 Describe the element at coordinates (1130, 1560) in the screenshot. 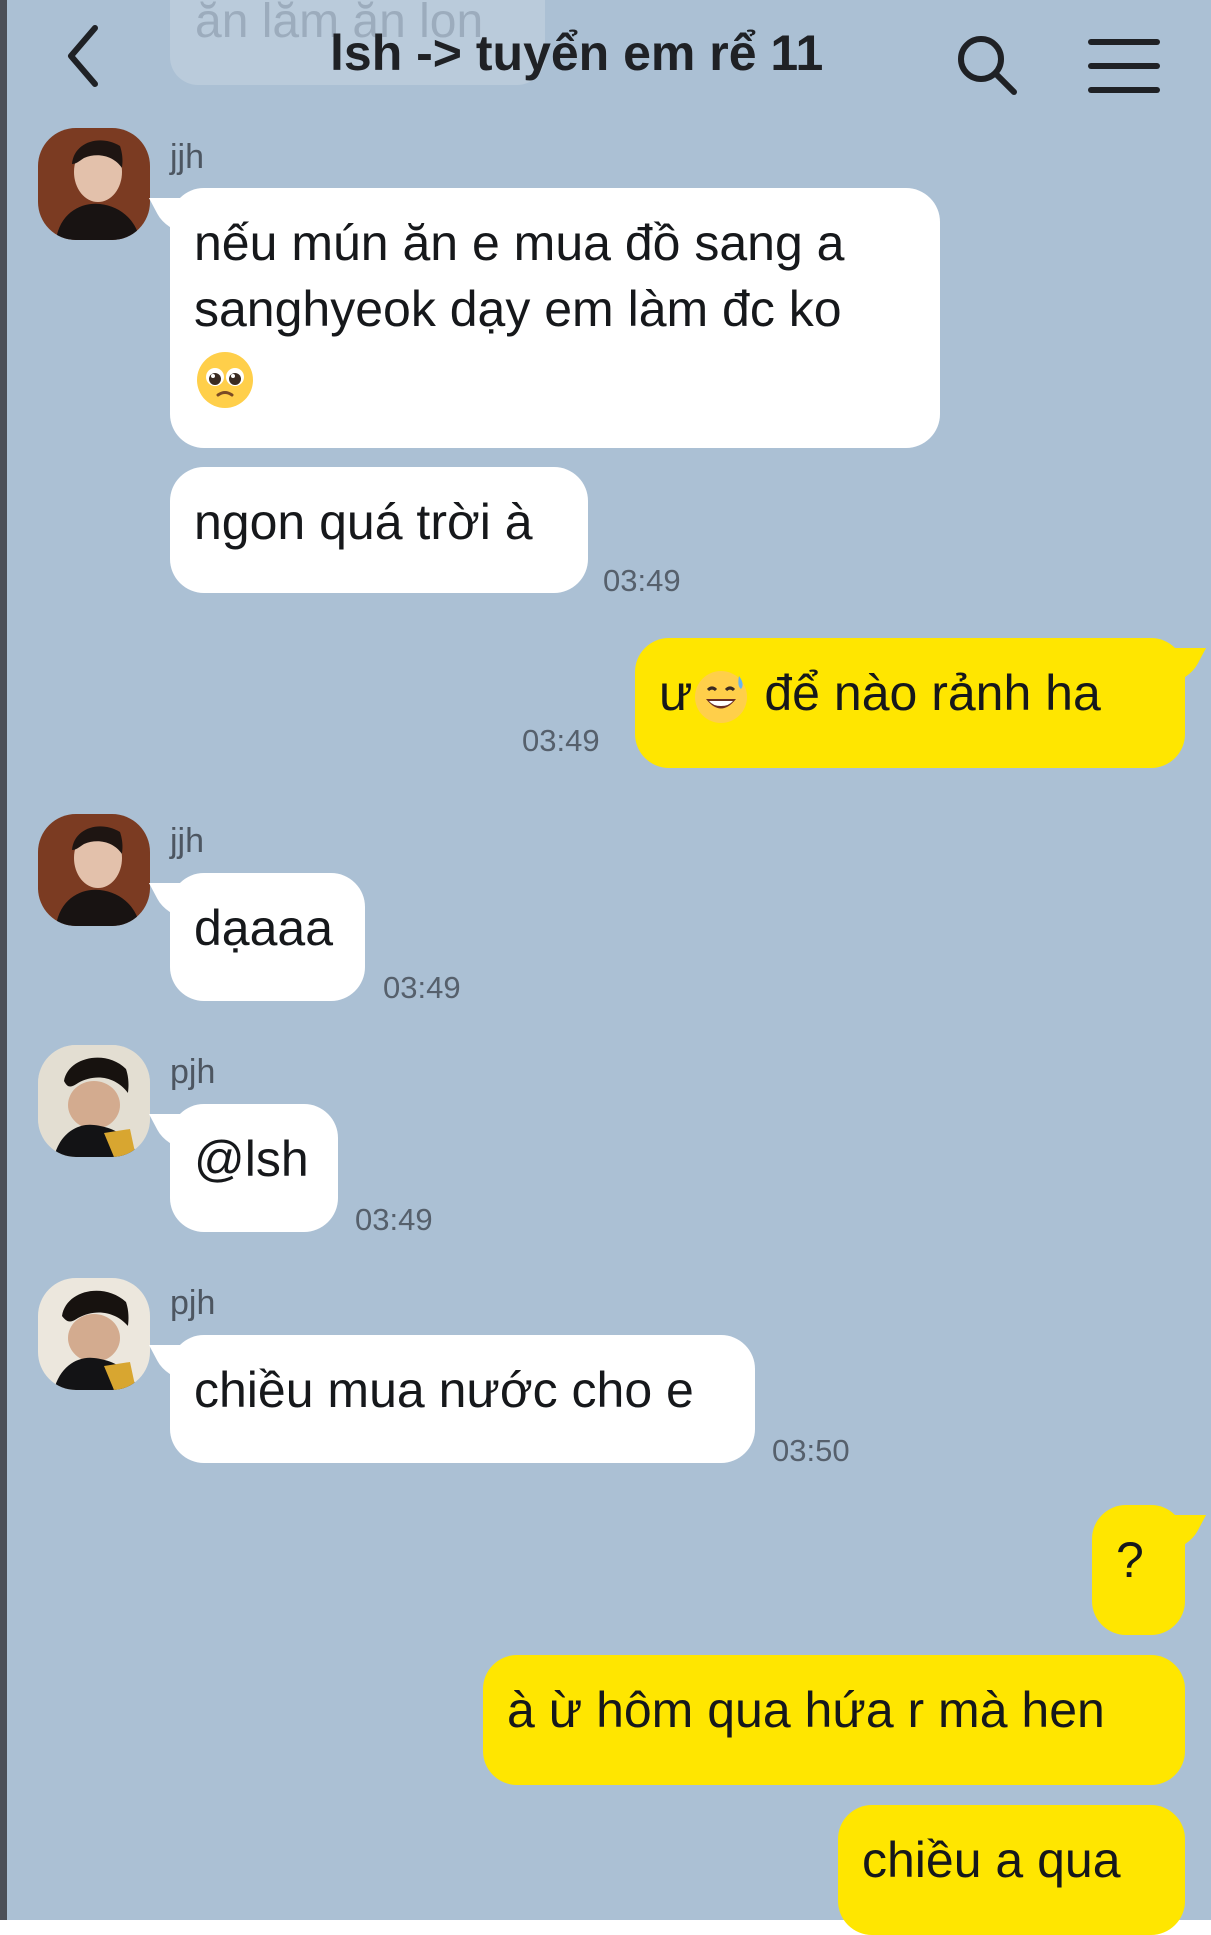

I see `message-text: ?` at that location.